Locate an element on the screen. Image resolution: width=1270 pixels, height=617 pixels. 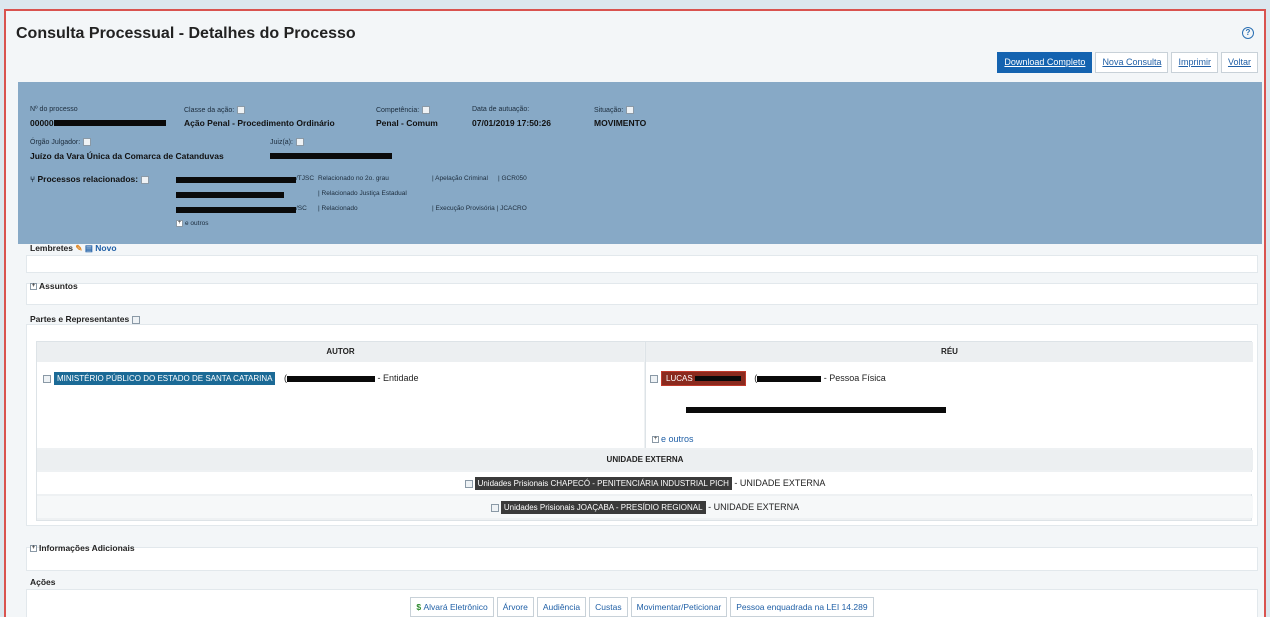
custas-button: Custas is located at coordinates (608, 607).